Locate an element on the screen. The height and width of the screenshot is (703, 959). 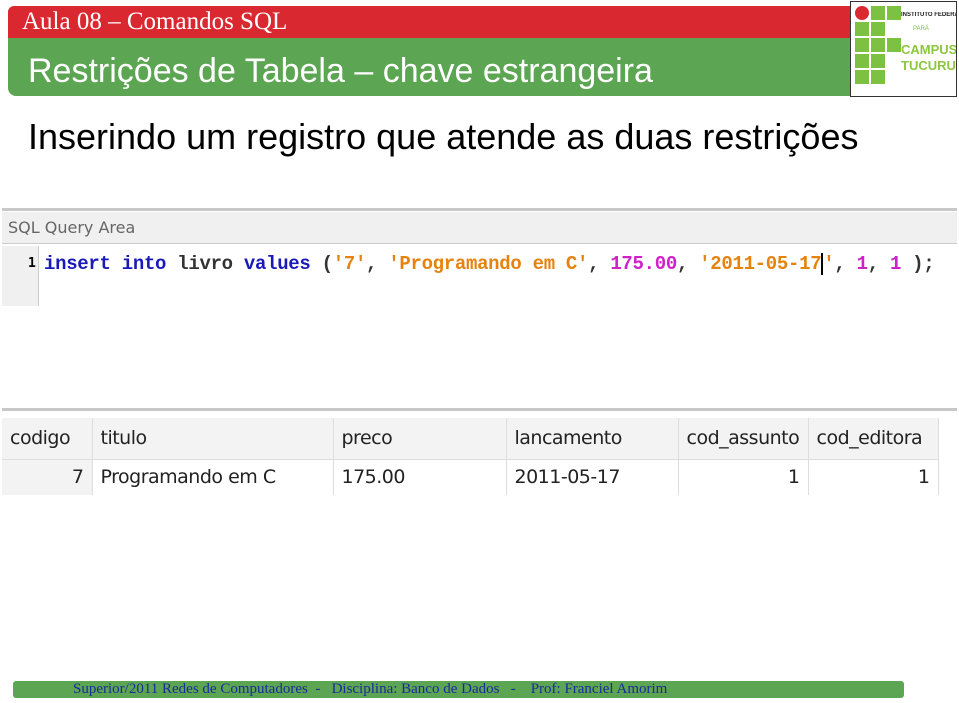
cell: 175.00 is located at coordinates (420, 476).